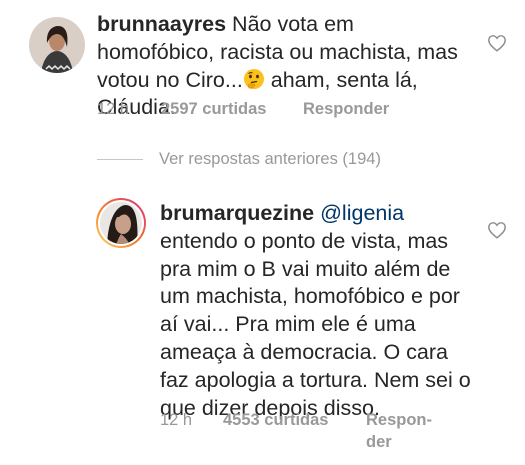 Image resolution: width=525 pixels, height=465 pixels. Describe the element at coordinates (176, 420) in the screenshot. I see `reply-timestamp: 12 h` at that location.